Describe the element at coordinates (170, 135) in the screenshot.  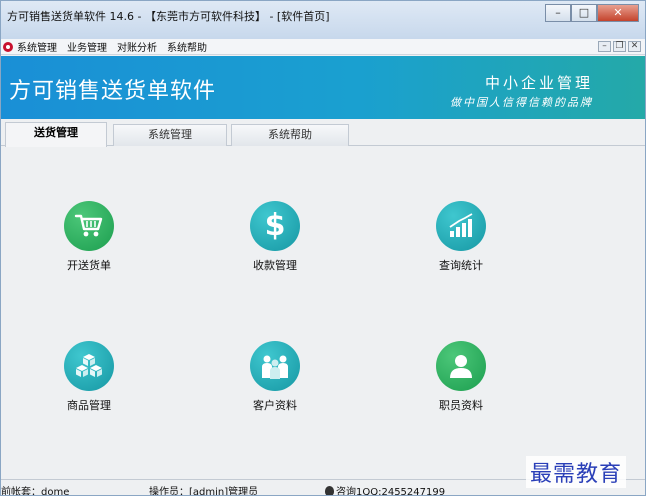
I see `tab-system-management: 系统管理` at that location.